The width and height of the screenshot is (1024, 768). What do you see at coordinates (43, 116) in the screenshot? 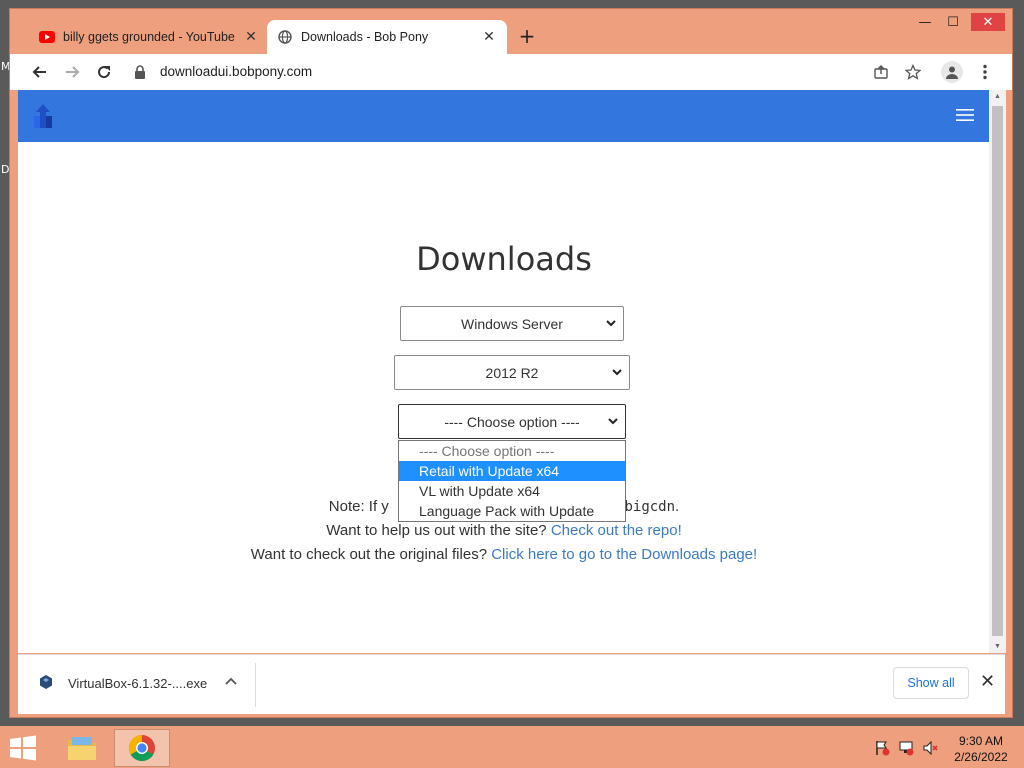
I see `site-logo-icon` at bounding box center [43, 116].